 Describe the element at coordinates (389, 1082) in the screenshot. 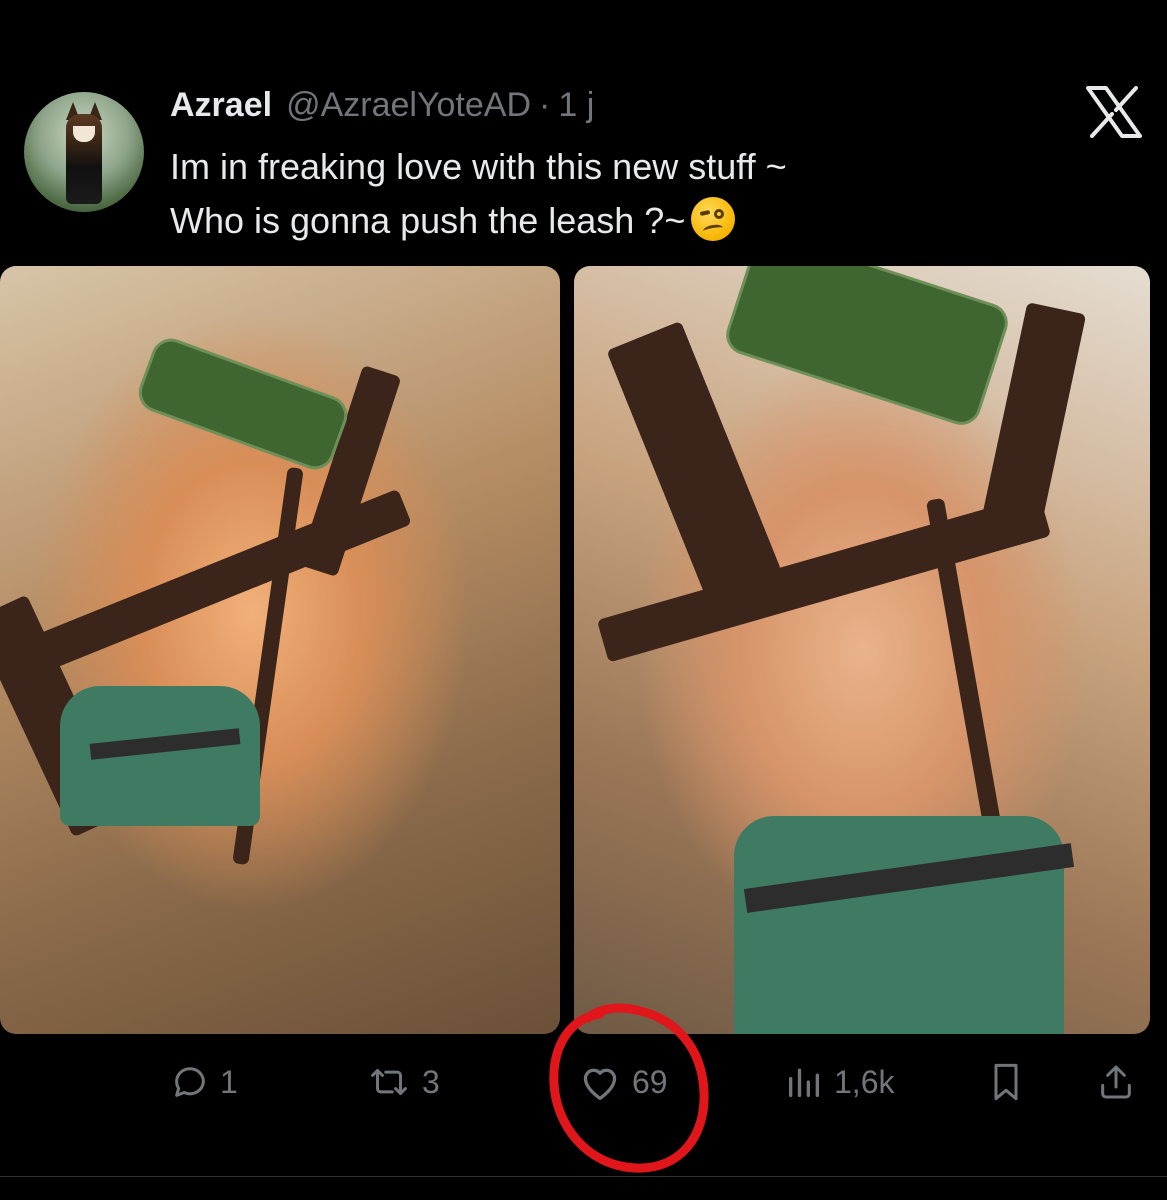

I see `retweet-icon` at that location.